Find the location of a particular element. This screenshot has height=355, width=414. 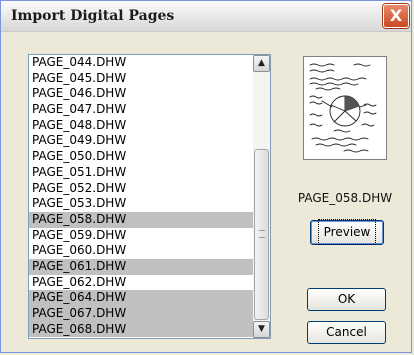

list-item: PAGE_060.DHW is located at coordinates (142, 251).